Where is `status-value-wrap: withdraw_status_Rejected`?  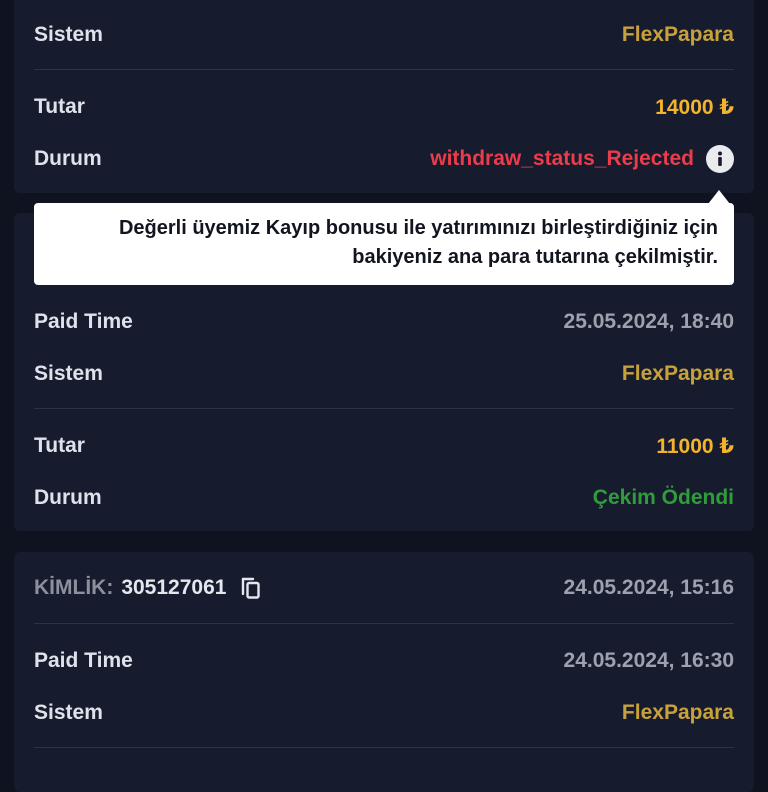
status-value-wrap: withdraw_status_Rejected is located at coordinates (582, 159).